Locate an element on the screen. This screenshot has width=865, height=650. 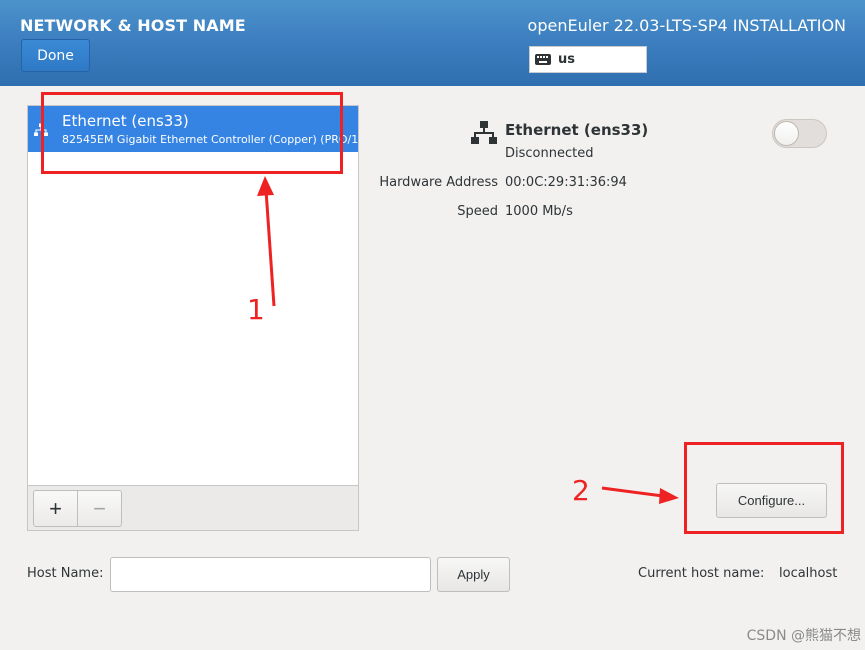
switch-knob is located at coordinates (786, 133).